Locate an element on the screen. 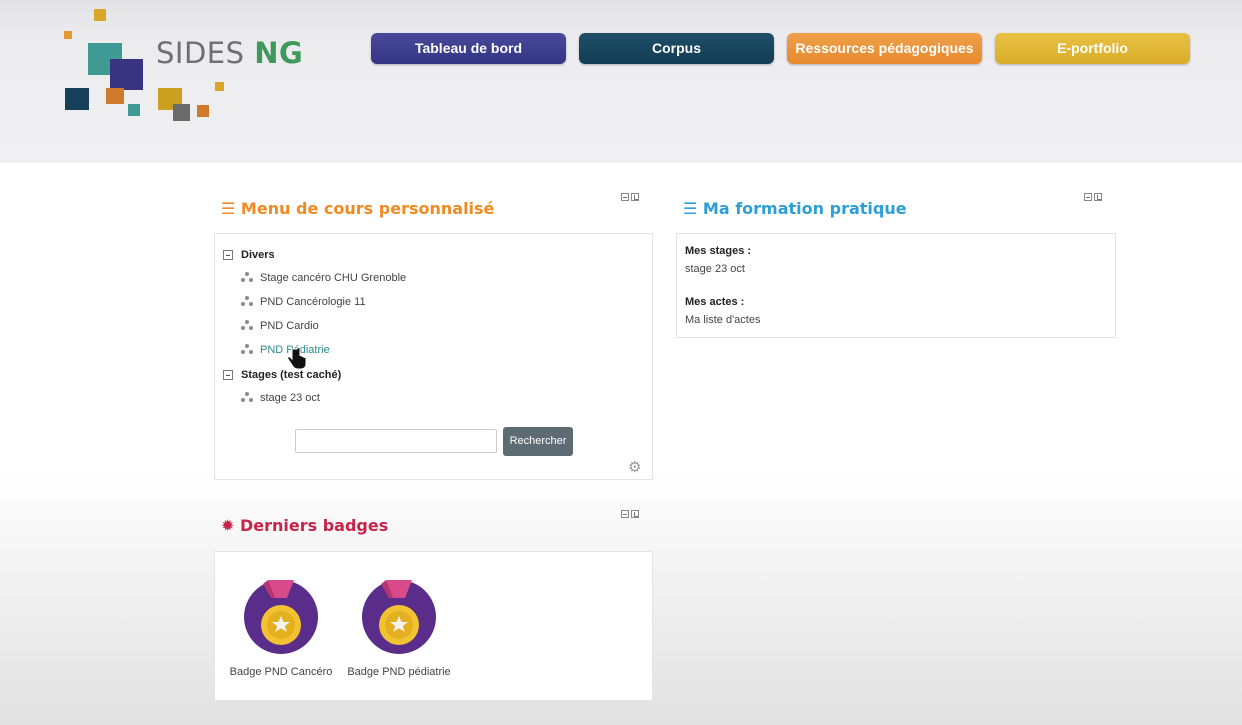 The image size is (1242, 725). logo-text: SIDES NG is located at coordinates (229, 53).